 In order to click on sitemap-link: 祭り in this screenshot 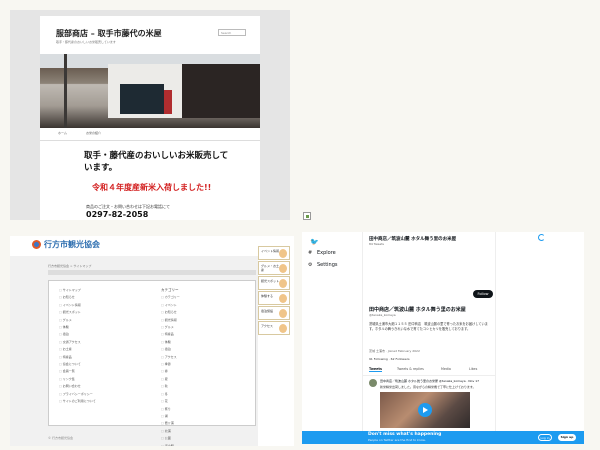, I will do `click(170, 409)`.